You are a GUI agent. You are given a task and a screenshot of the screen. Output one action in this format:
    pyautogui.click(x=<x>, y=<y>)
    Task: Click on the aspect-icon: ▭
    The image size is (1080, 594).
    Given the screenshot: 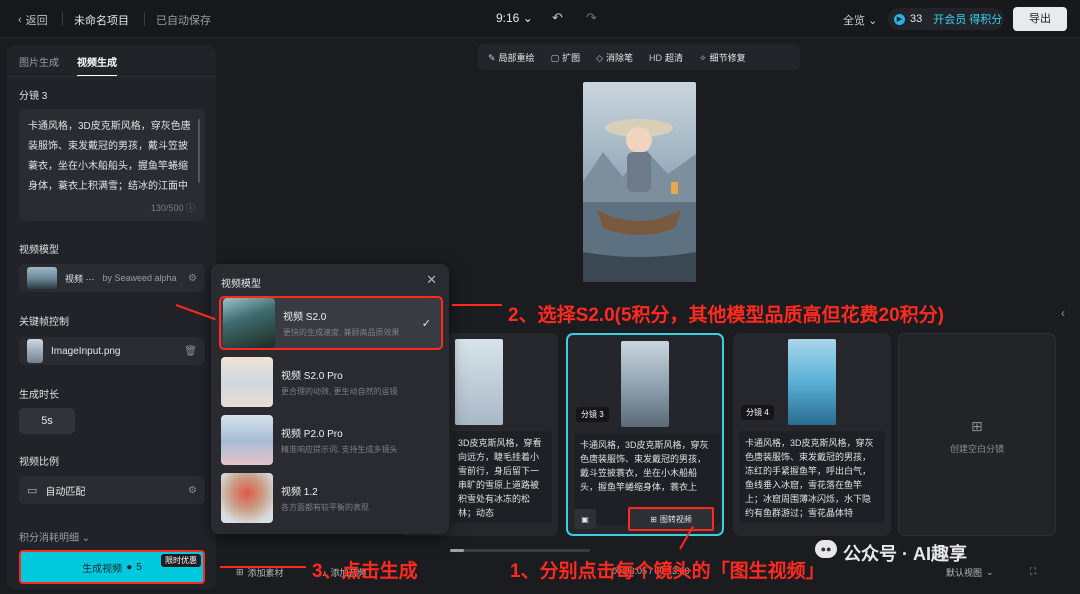 What is the action you would take?
    pyautogui.click(x=32, y=490)
    